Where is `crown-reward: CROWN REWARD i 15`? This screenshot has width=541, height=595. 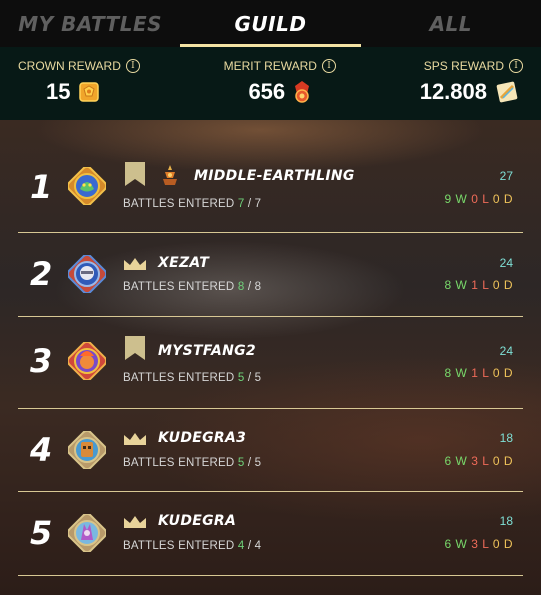
crown-reward: CROWN REWARD i 15 is located at coordinates (79, 83).